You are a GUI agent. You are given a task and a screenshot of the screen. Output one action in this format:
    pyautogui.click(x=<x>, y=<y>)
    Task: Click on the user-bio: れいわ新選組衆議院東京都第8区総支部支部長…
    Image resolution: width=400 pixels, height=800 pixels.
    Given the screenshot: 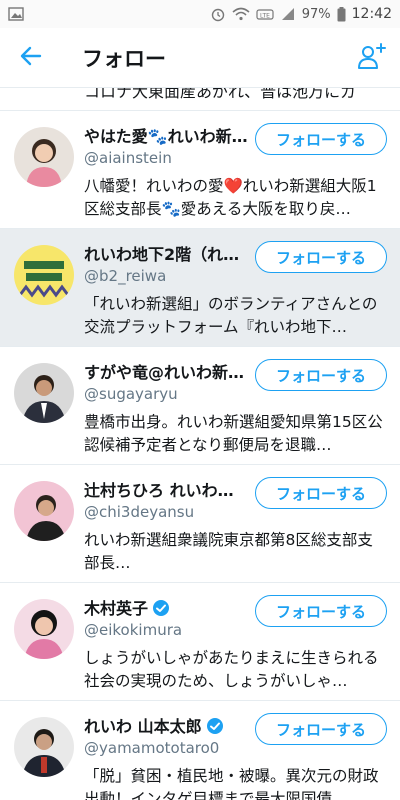 What is the action you would take?
    pyautogui.click(x=228, y=551)
    